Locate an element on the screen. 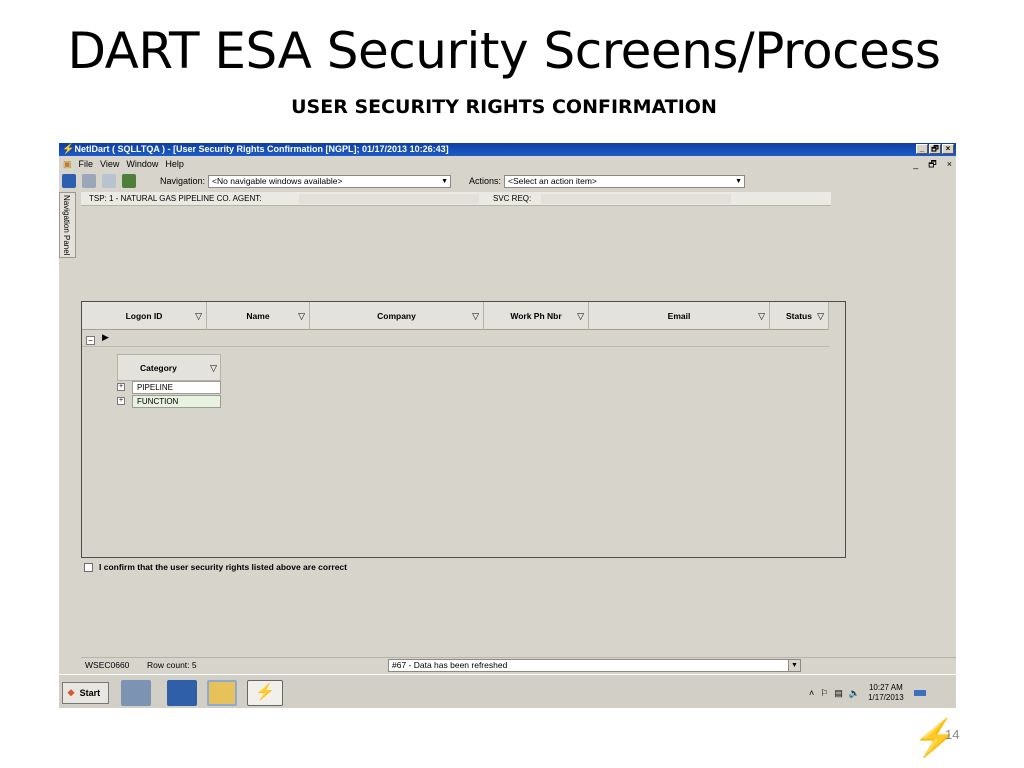 The height and width of the screenshot is (768, 1024). list-item: + FUNCTION is located at coordinates (169, 401).